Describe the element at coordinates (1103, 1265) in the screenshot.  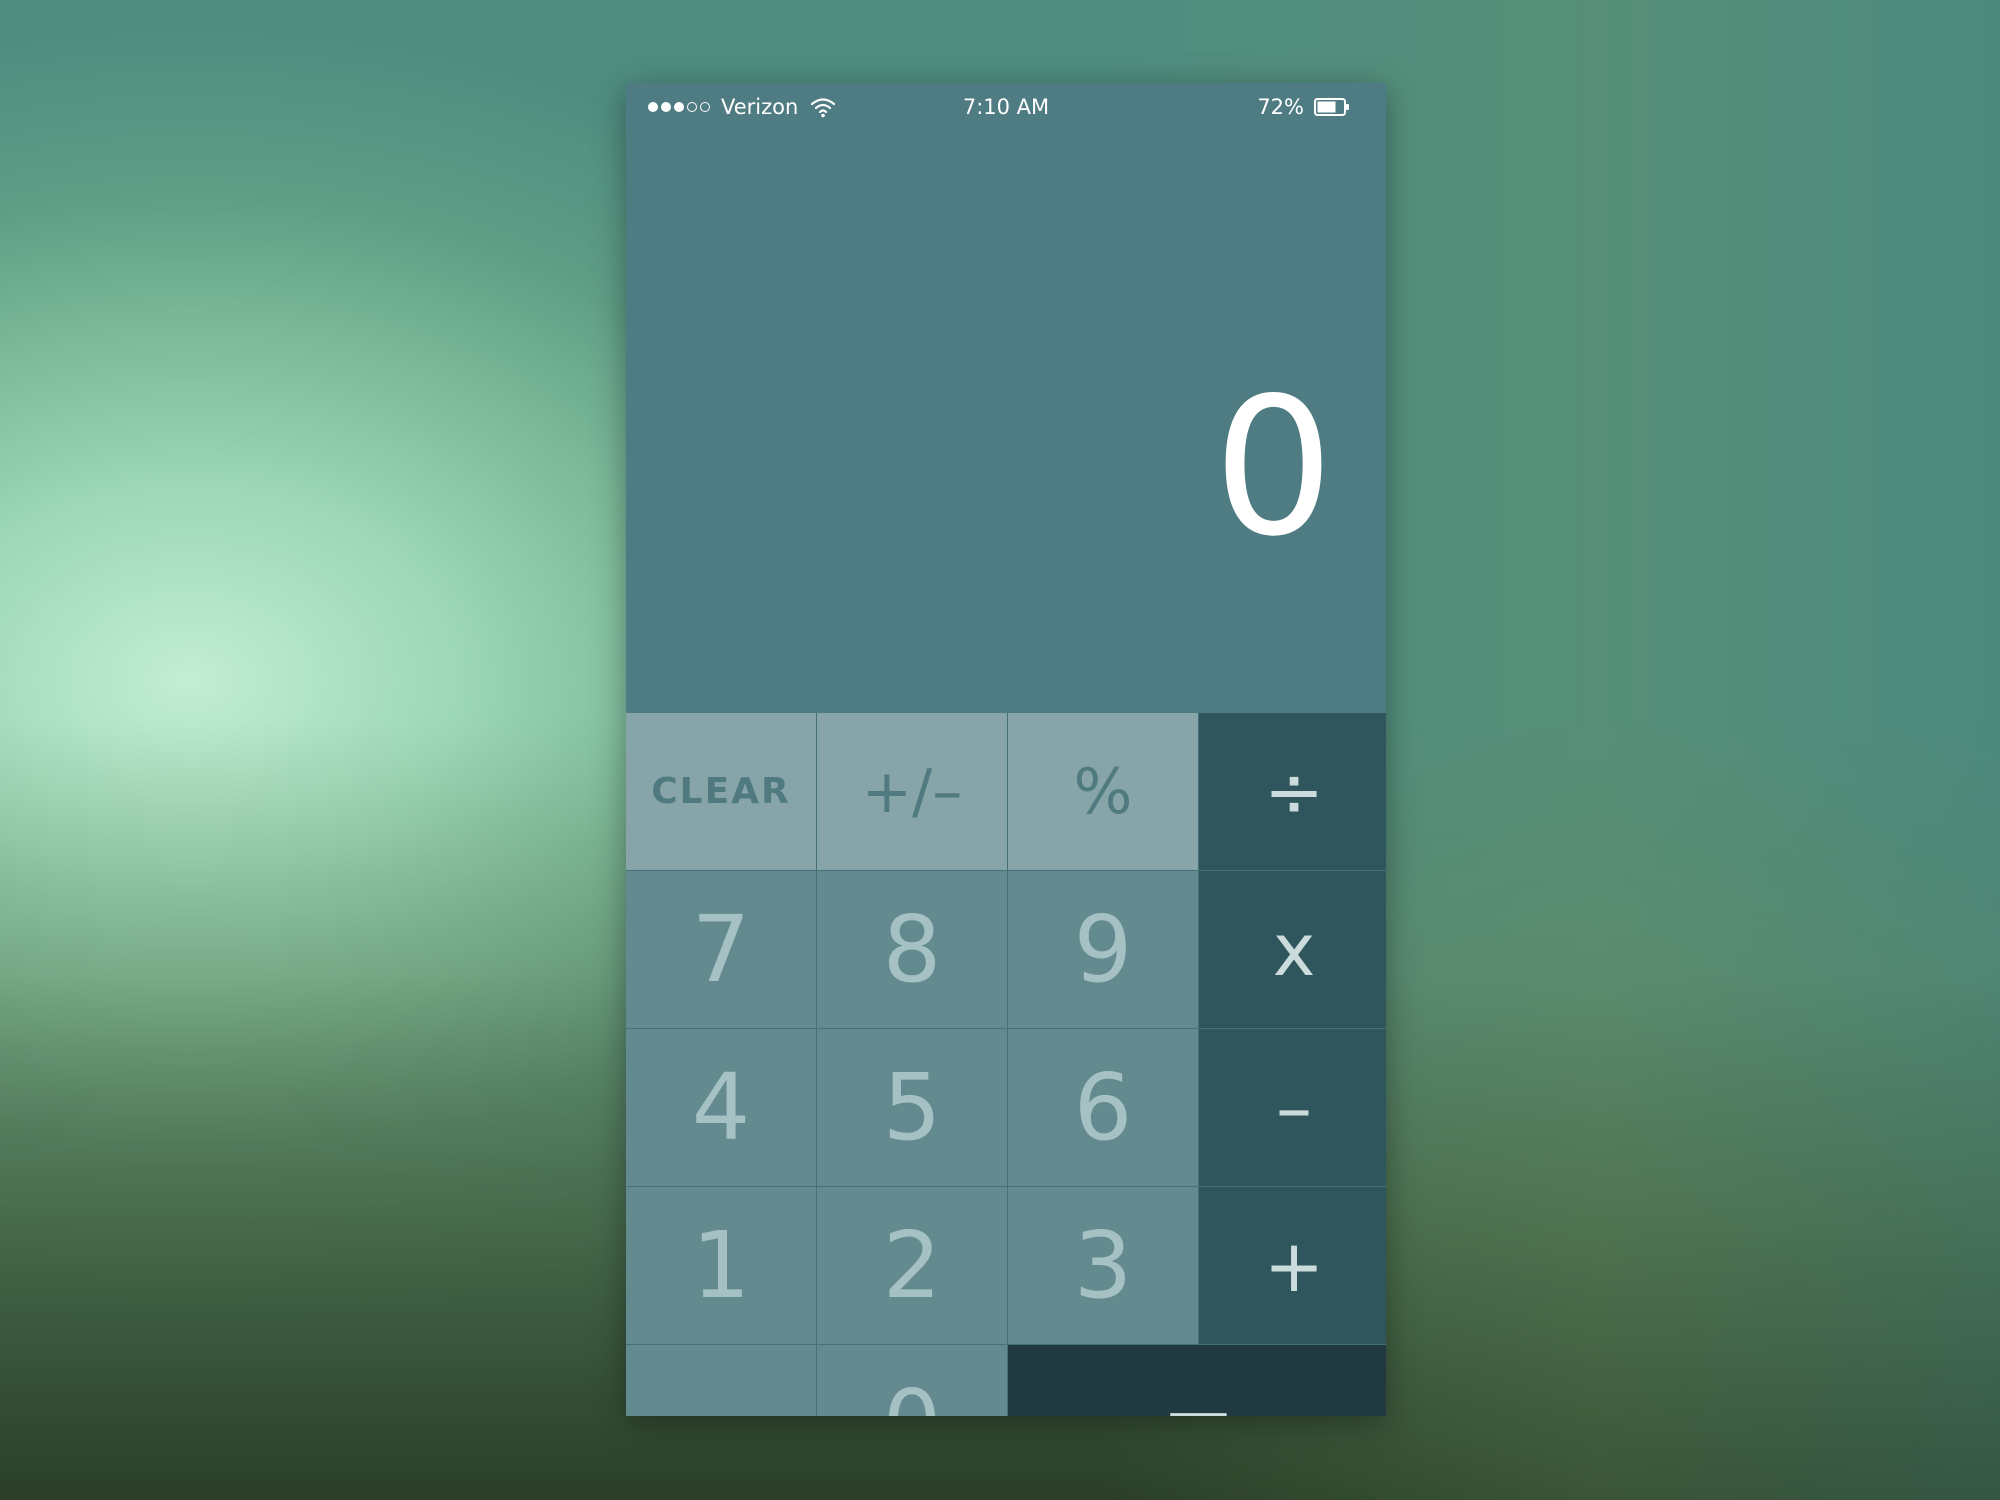
I see `digit-3-button: 3` at that location.